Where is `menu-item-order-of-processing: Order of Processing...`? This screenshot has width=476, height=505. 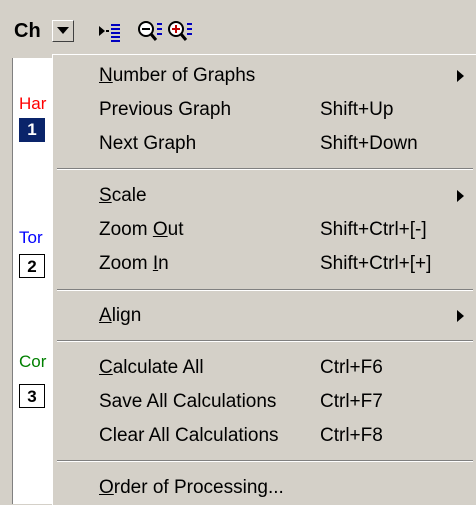
menu-item-order-of-processing: Order of Processing... is located at coordinates (264, 488).